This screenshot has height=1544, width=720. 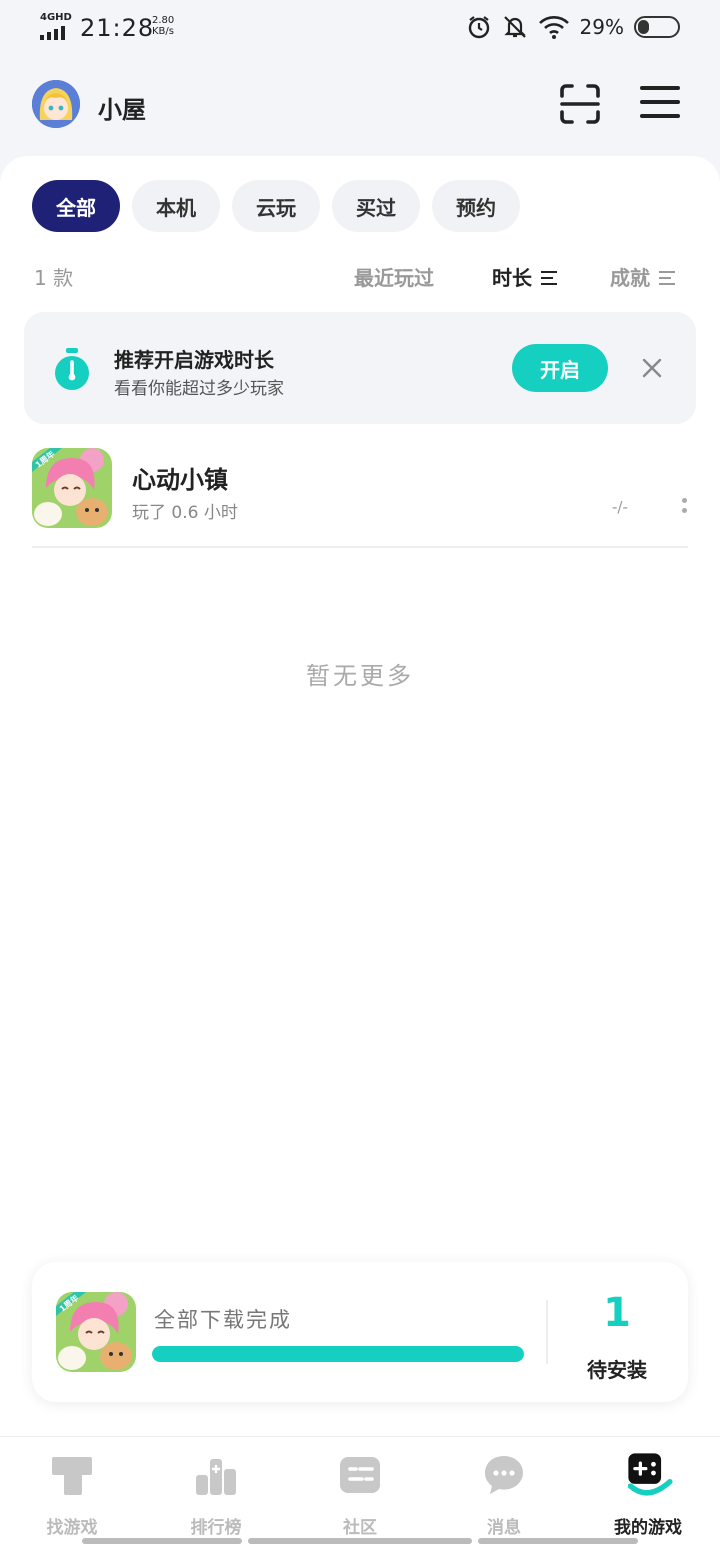 What do you see at coordinates (360, 1528) in the screenshot?
I see `tab-label: 社区` at bounding box center [360, 1528].